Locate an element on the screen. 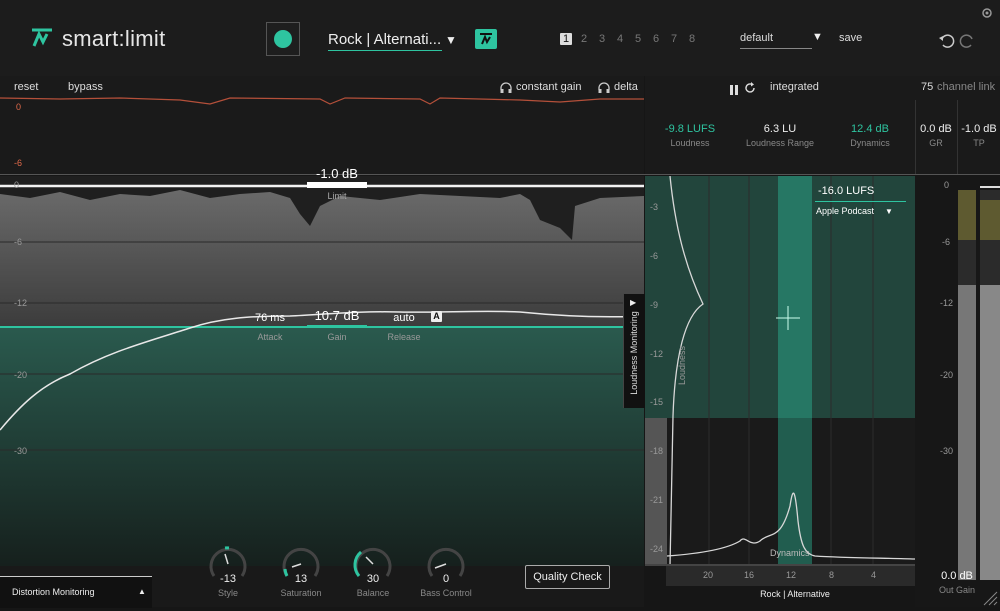  preset-dropdown-icon: ▼ is located at coordinates (451, 40).